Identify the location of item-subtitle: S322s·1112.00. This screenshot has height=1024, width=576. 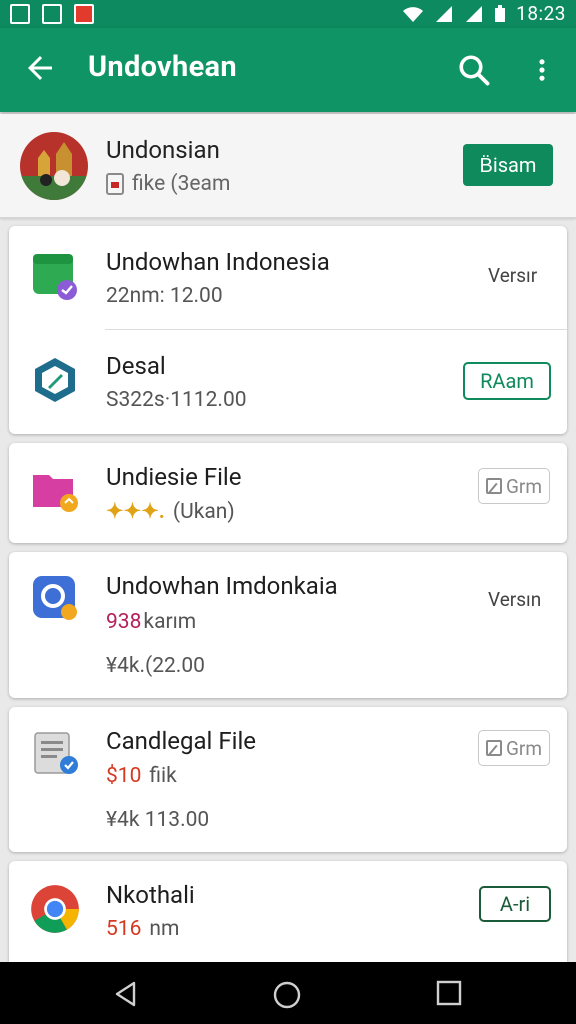
(176, 400).